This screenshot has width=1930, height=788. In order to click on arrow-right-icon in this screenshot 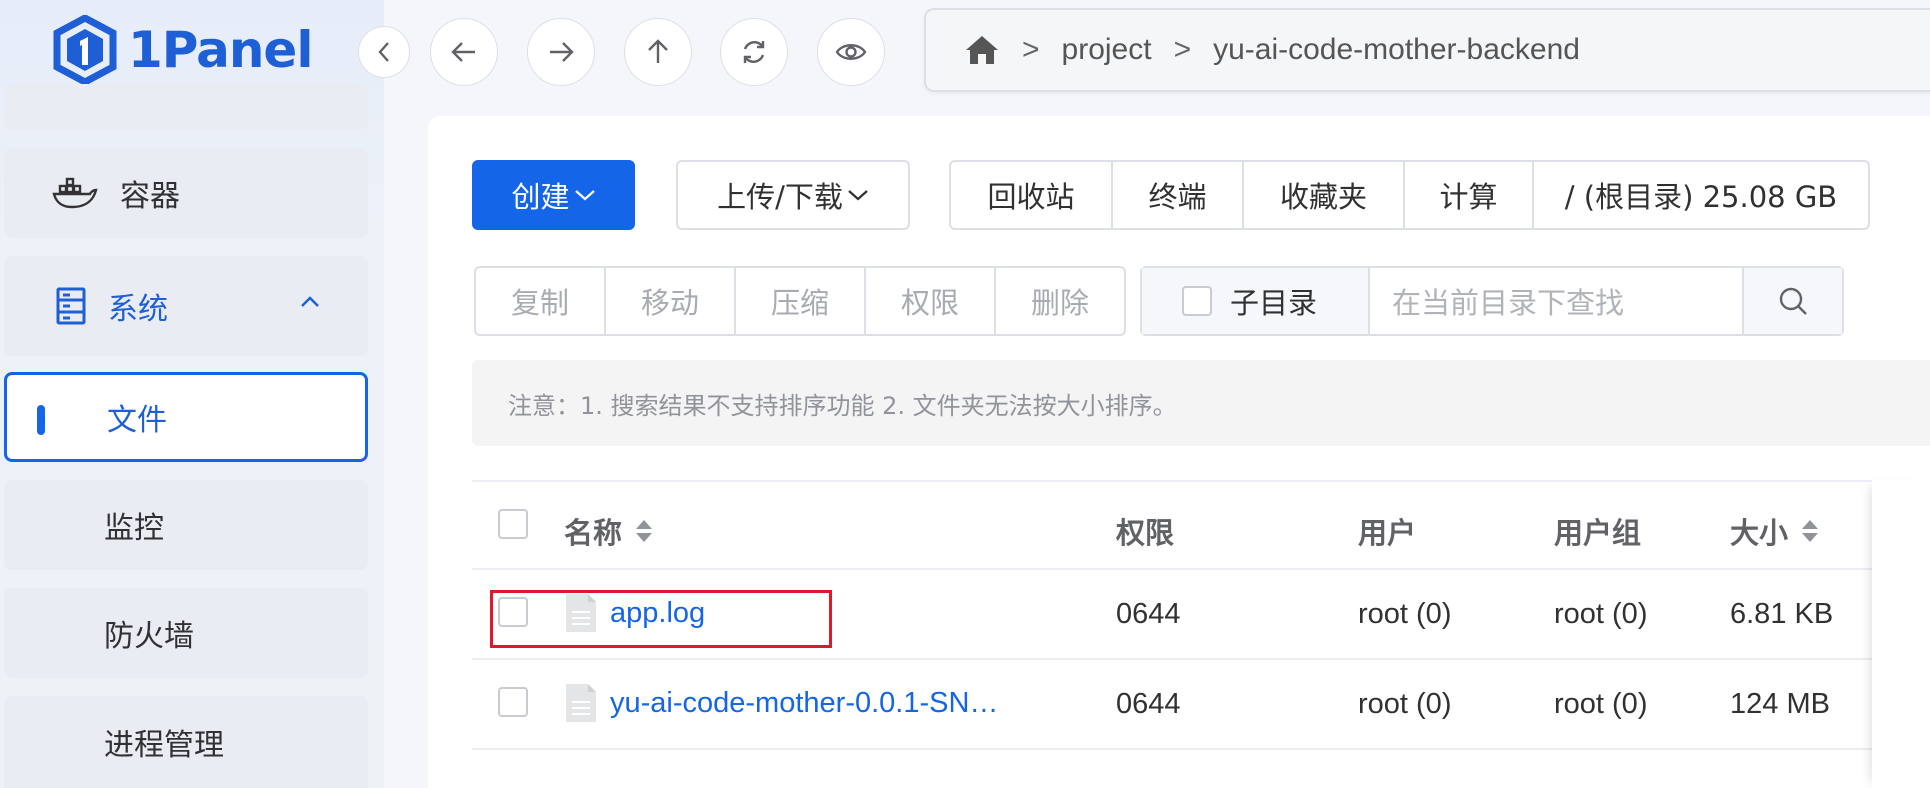, I will do `click(562, 52)`.